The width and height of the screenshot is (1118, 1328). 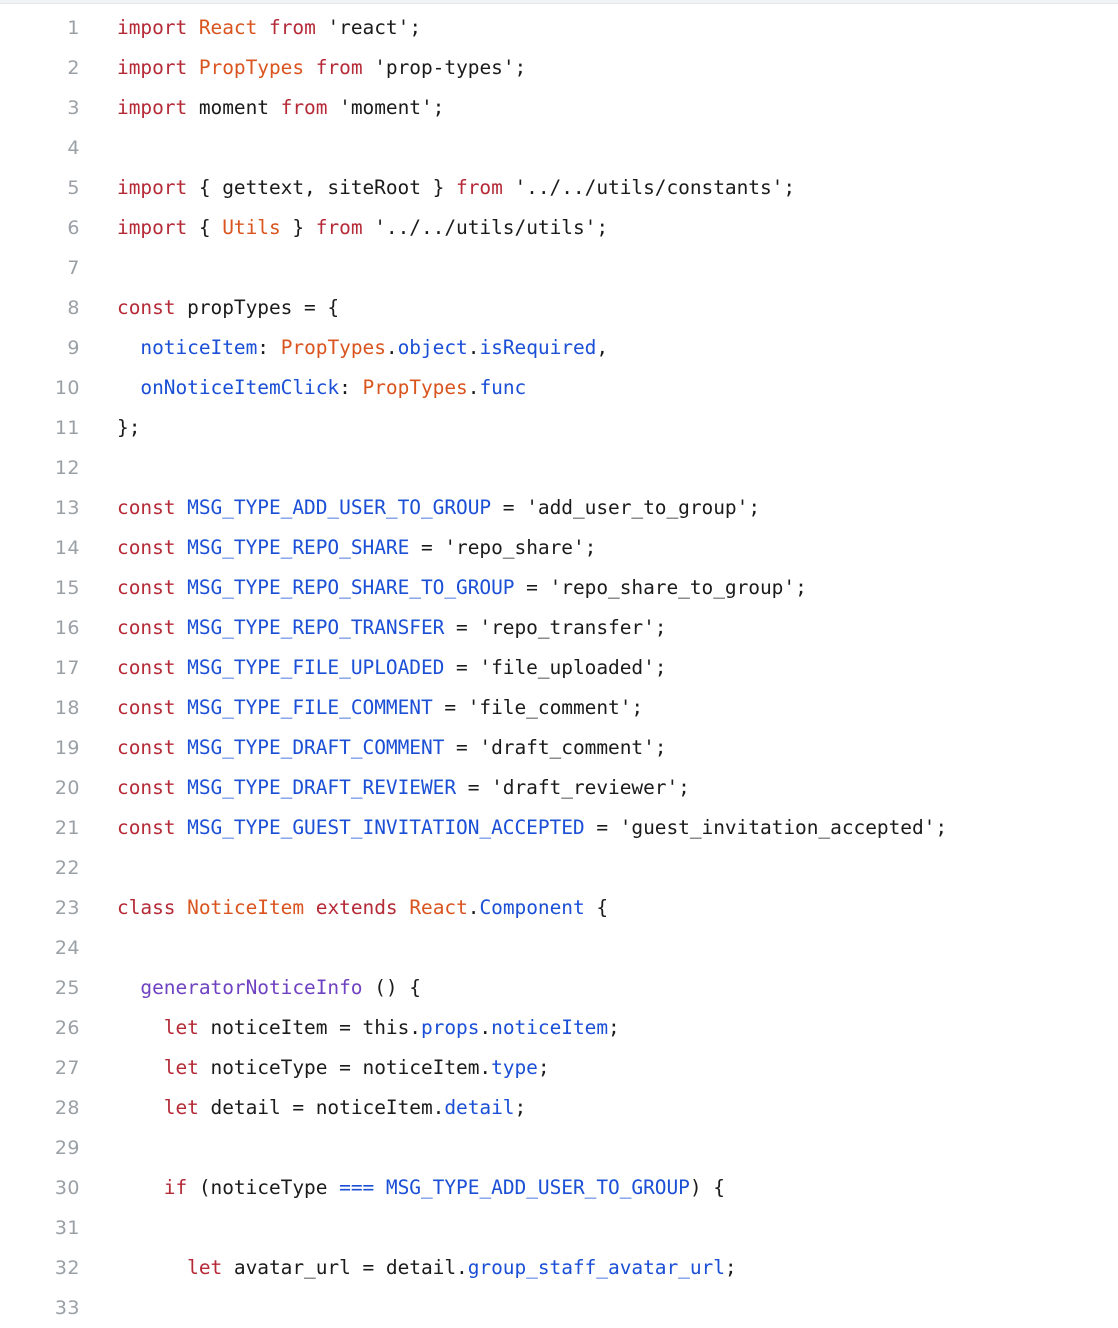 What do you see at coordinates (67, 1268) in the screenshot?
I see `line-number: 32` at bounding box center [67, 1268].